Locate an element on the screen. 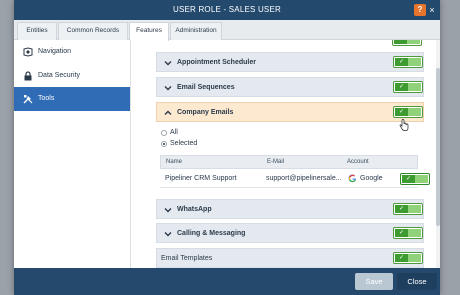  section-label: Appointment Scheduler is located at coordinates (216, 62).